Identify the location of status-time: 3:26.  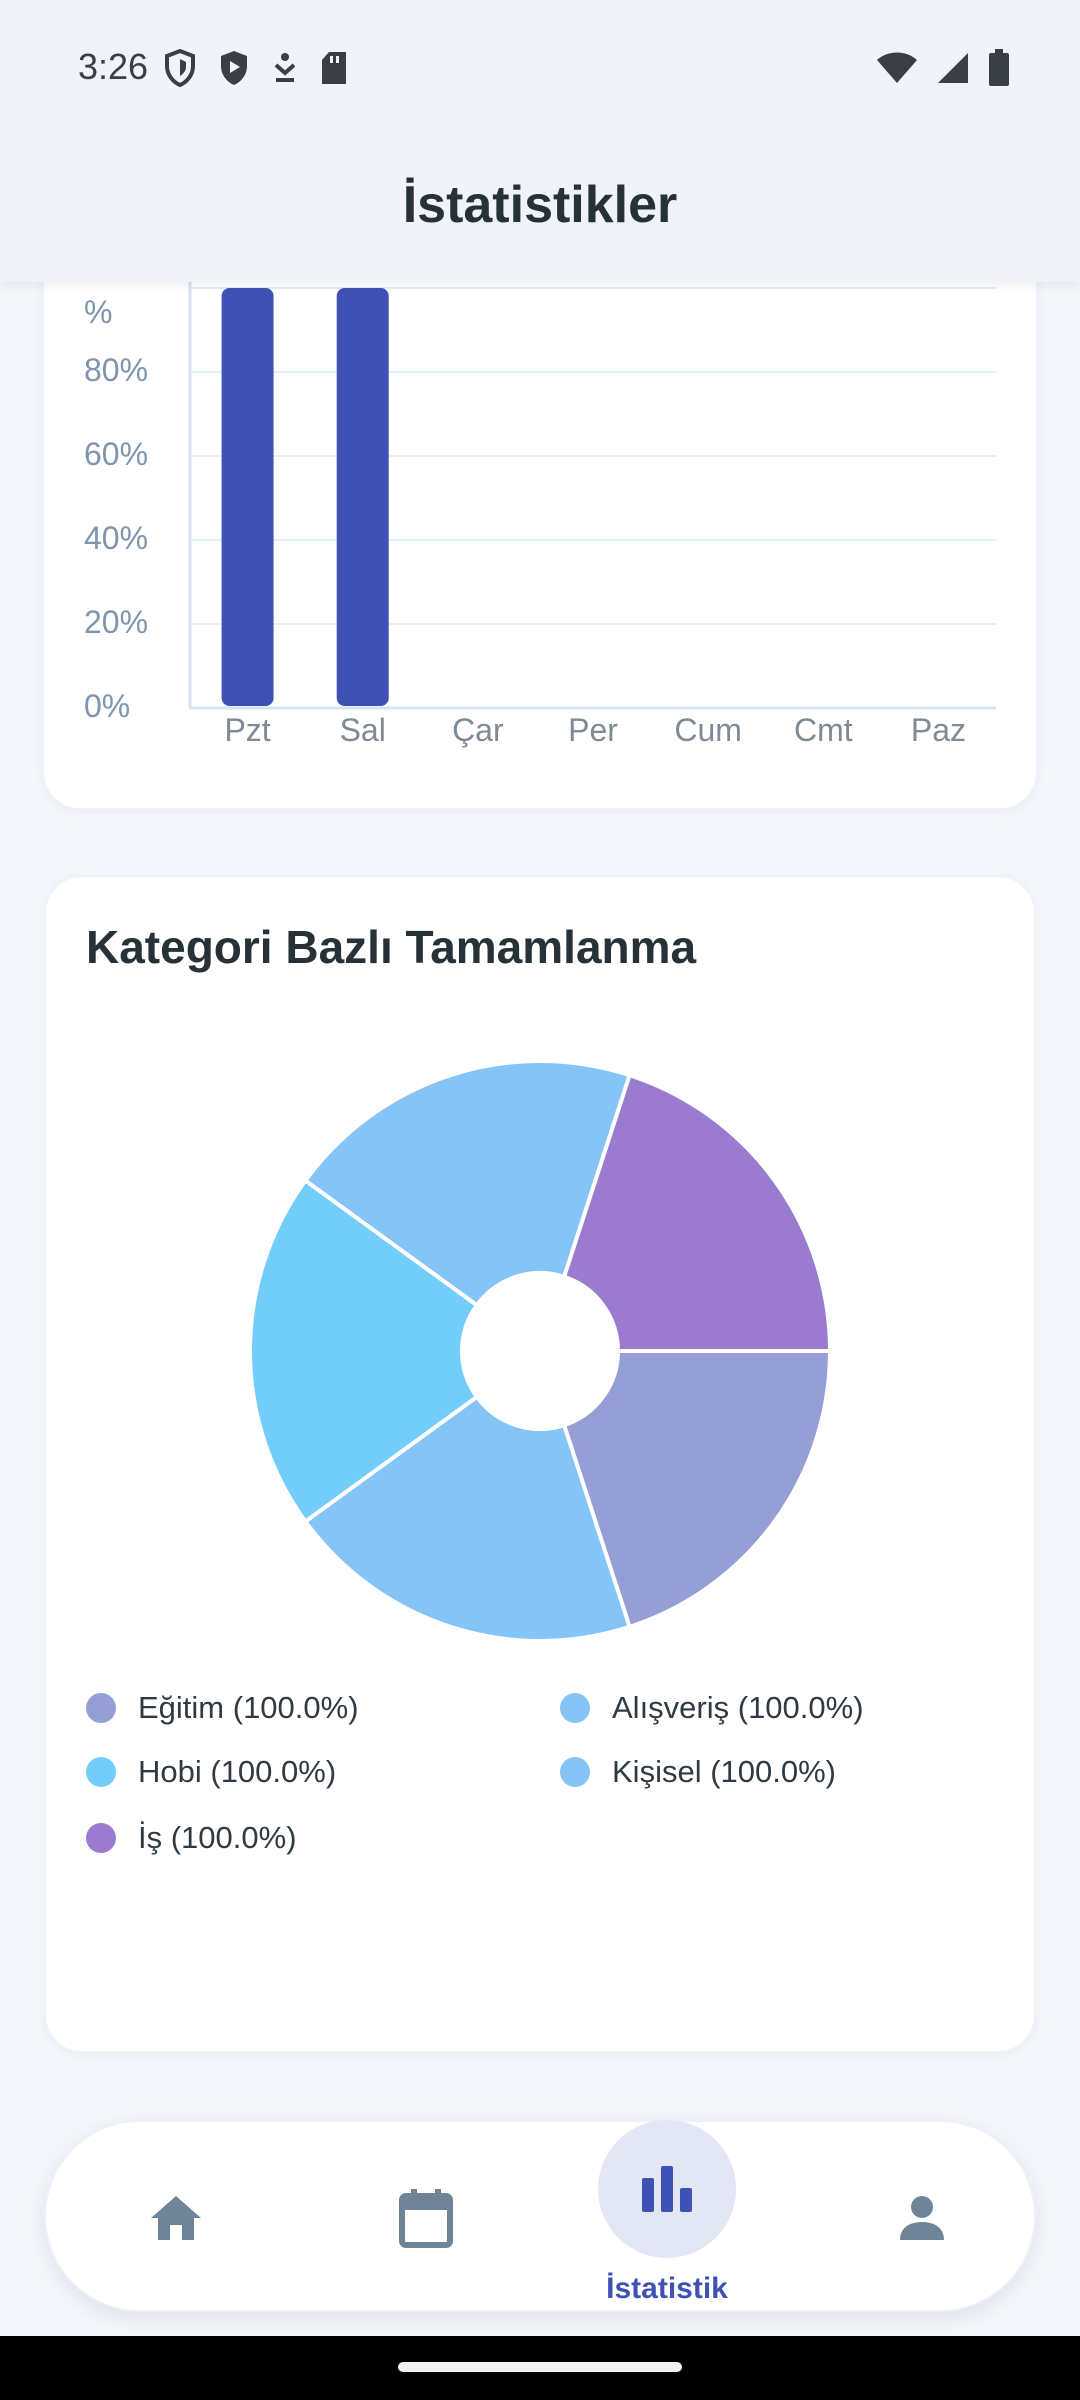
(113, 66).